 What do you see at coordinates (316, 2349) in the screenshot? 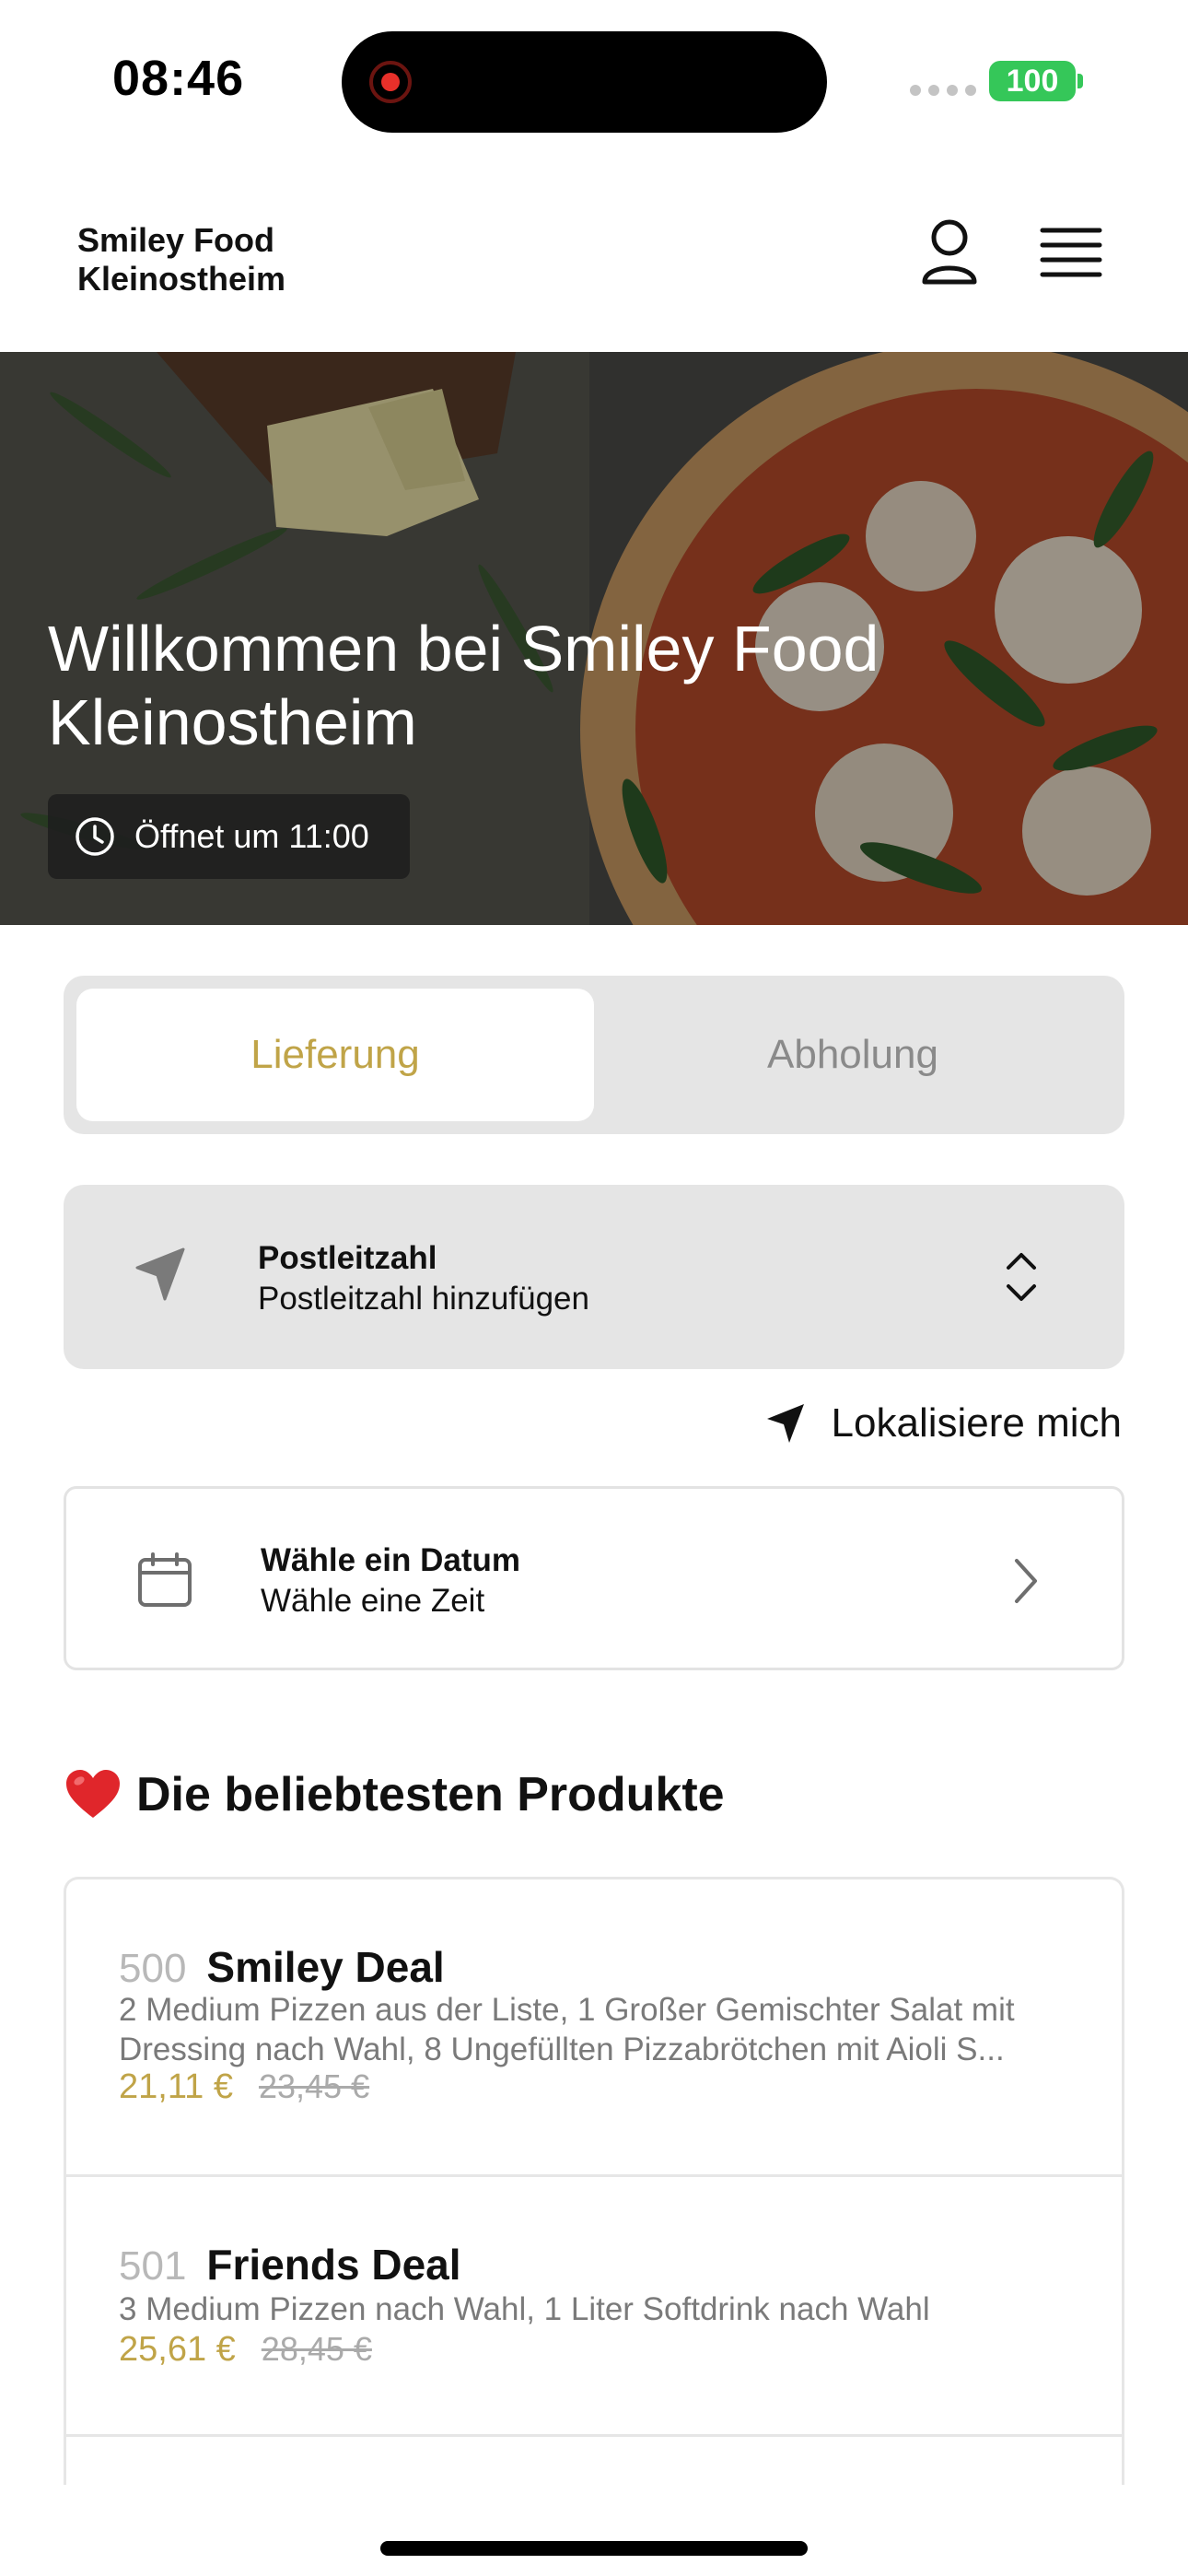
I see `product-old-price: 28,45 €` at bounding box center [316, 2349].